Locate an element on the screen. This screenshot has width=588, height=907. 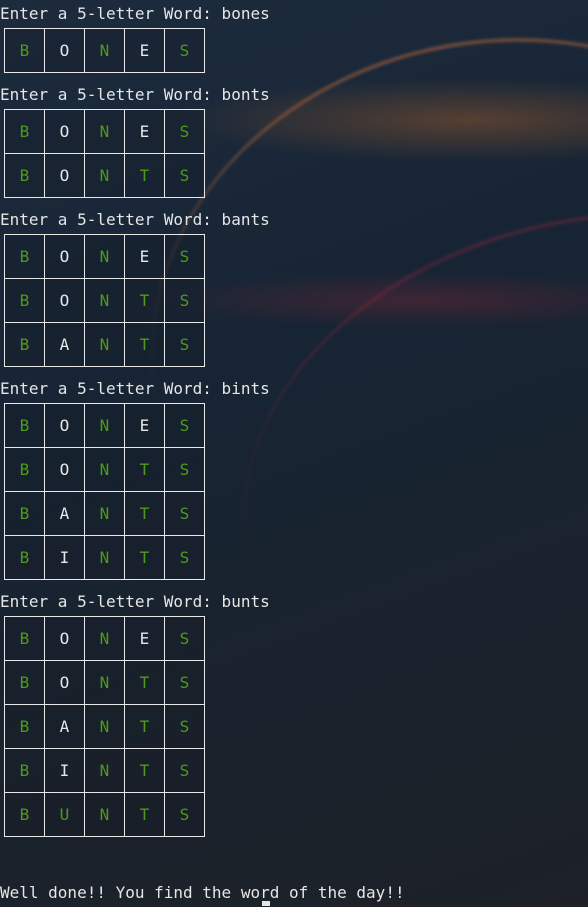
letter-grid: BONES is located at coordinates (104, 50).